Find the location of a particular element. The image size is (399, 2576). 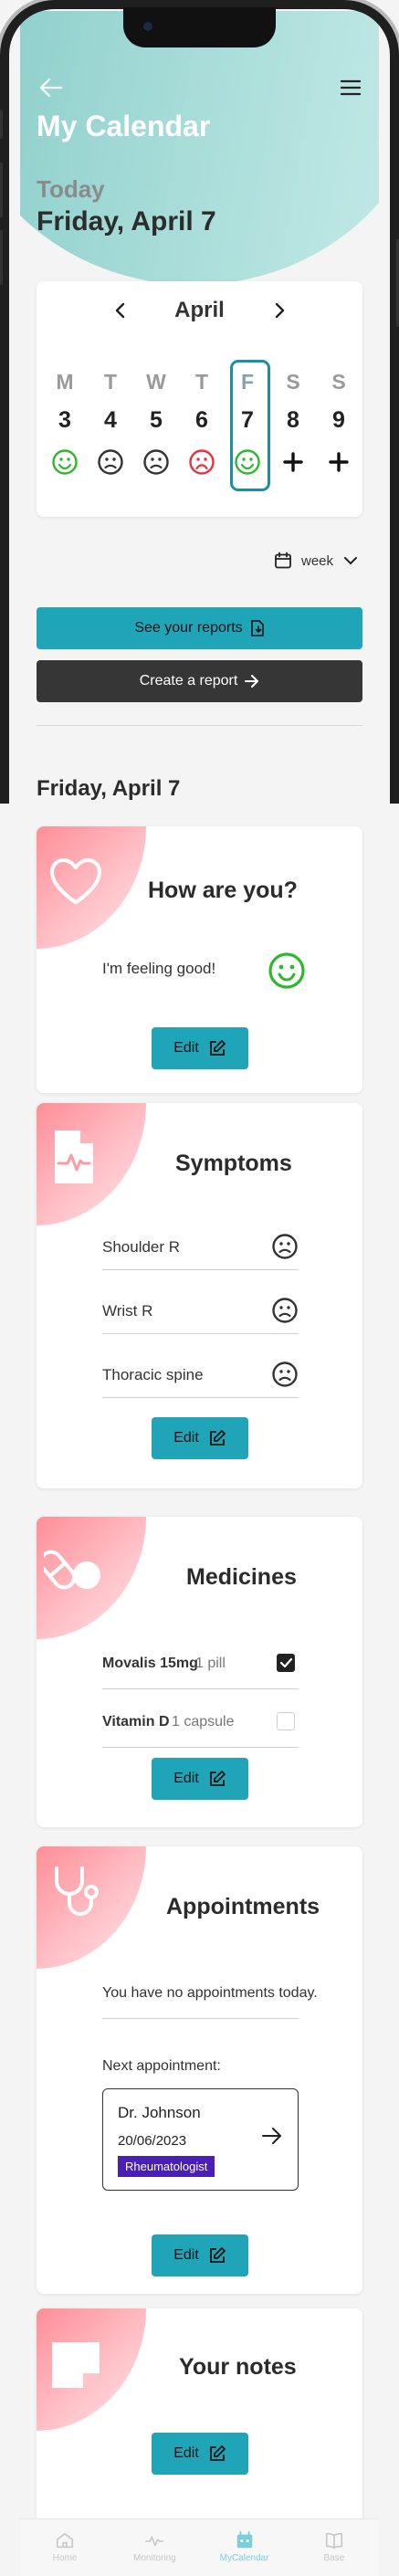

mood-card: How are you? I'm feeling good! Edit is located at coordinates (200, 959).